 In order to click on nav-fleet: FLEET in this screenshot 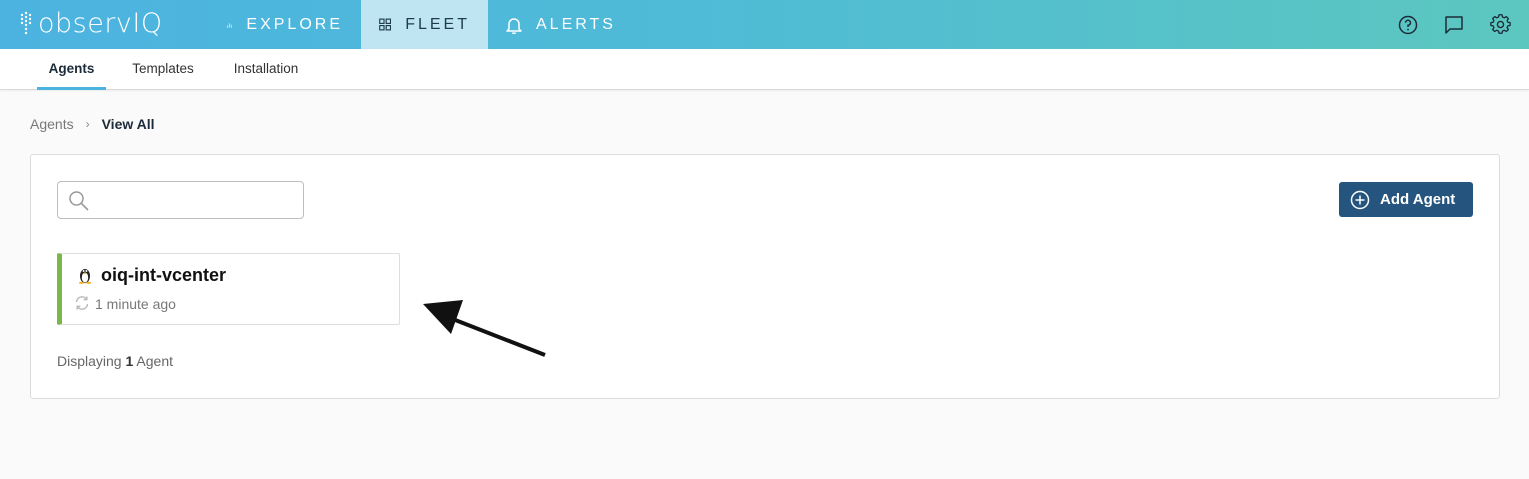, I will do `click(424, 24)`.